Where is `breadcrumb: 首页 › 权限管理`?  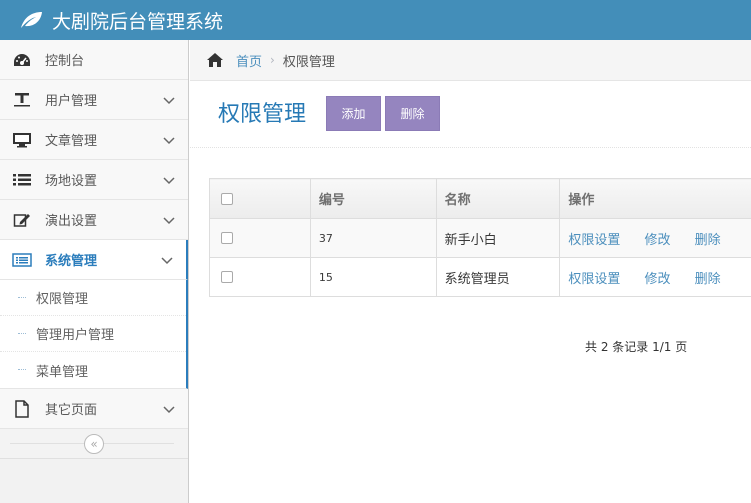
breadcrumb: 首页 › 权限管理 is located at coordinates (470, 60).